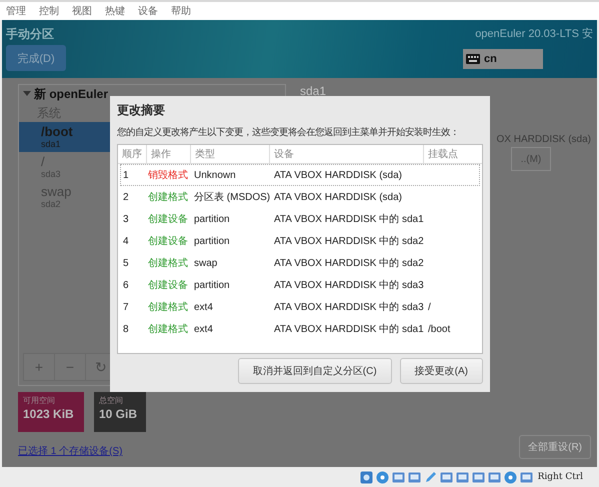 This screenshot has width=599, height=487. Describe the element at coordinates (126, 197) in the screenshot. I see `table-cell-text: 2` at that location.